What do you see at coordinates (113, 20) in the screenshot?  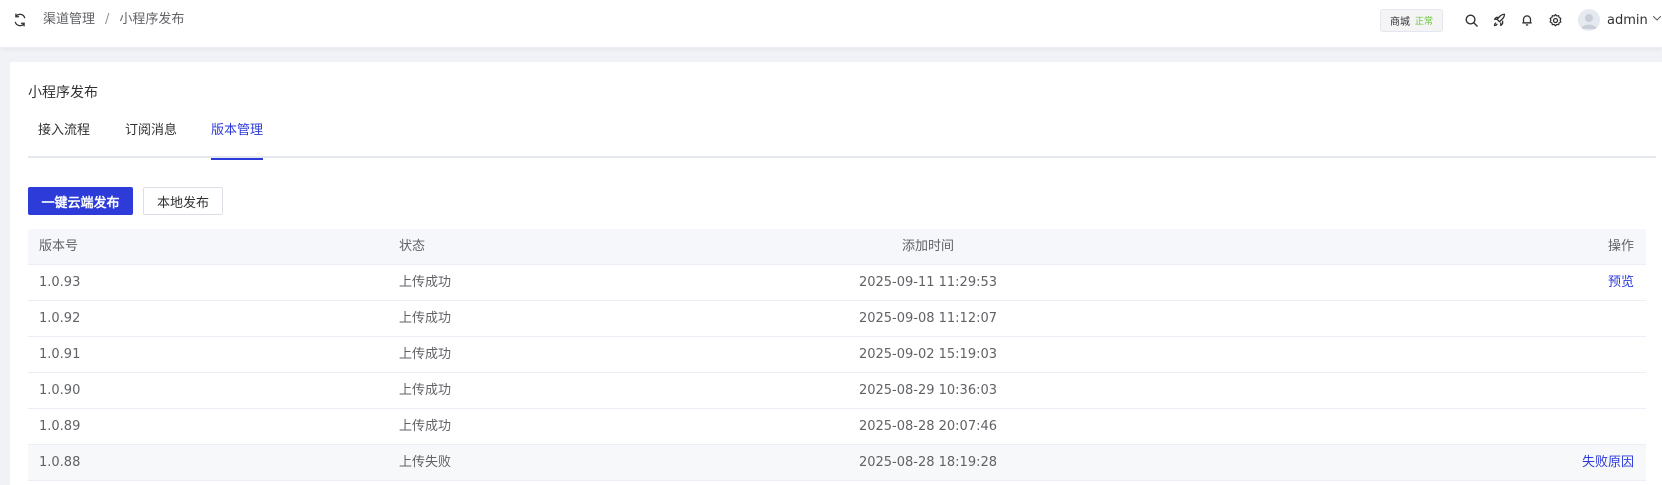 I see `breadcrumb: 渠道管理 / 小程序发布` at bounding box center [113, 20].